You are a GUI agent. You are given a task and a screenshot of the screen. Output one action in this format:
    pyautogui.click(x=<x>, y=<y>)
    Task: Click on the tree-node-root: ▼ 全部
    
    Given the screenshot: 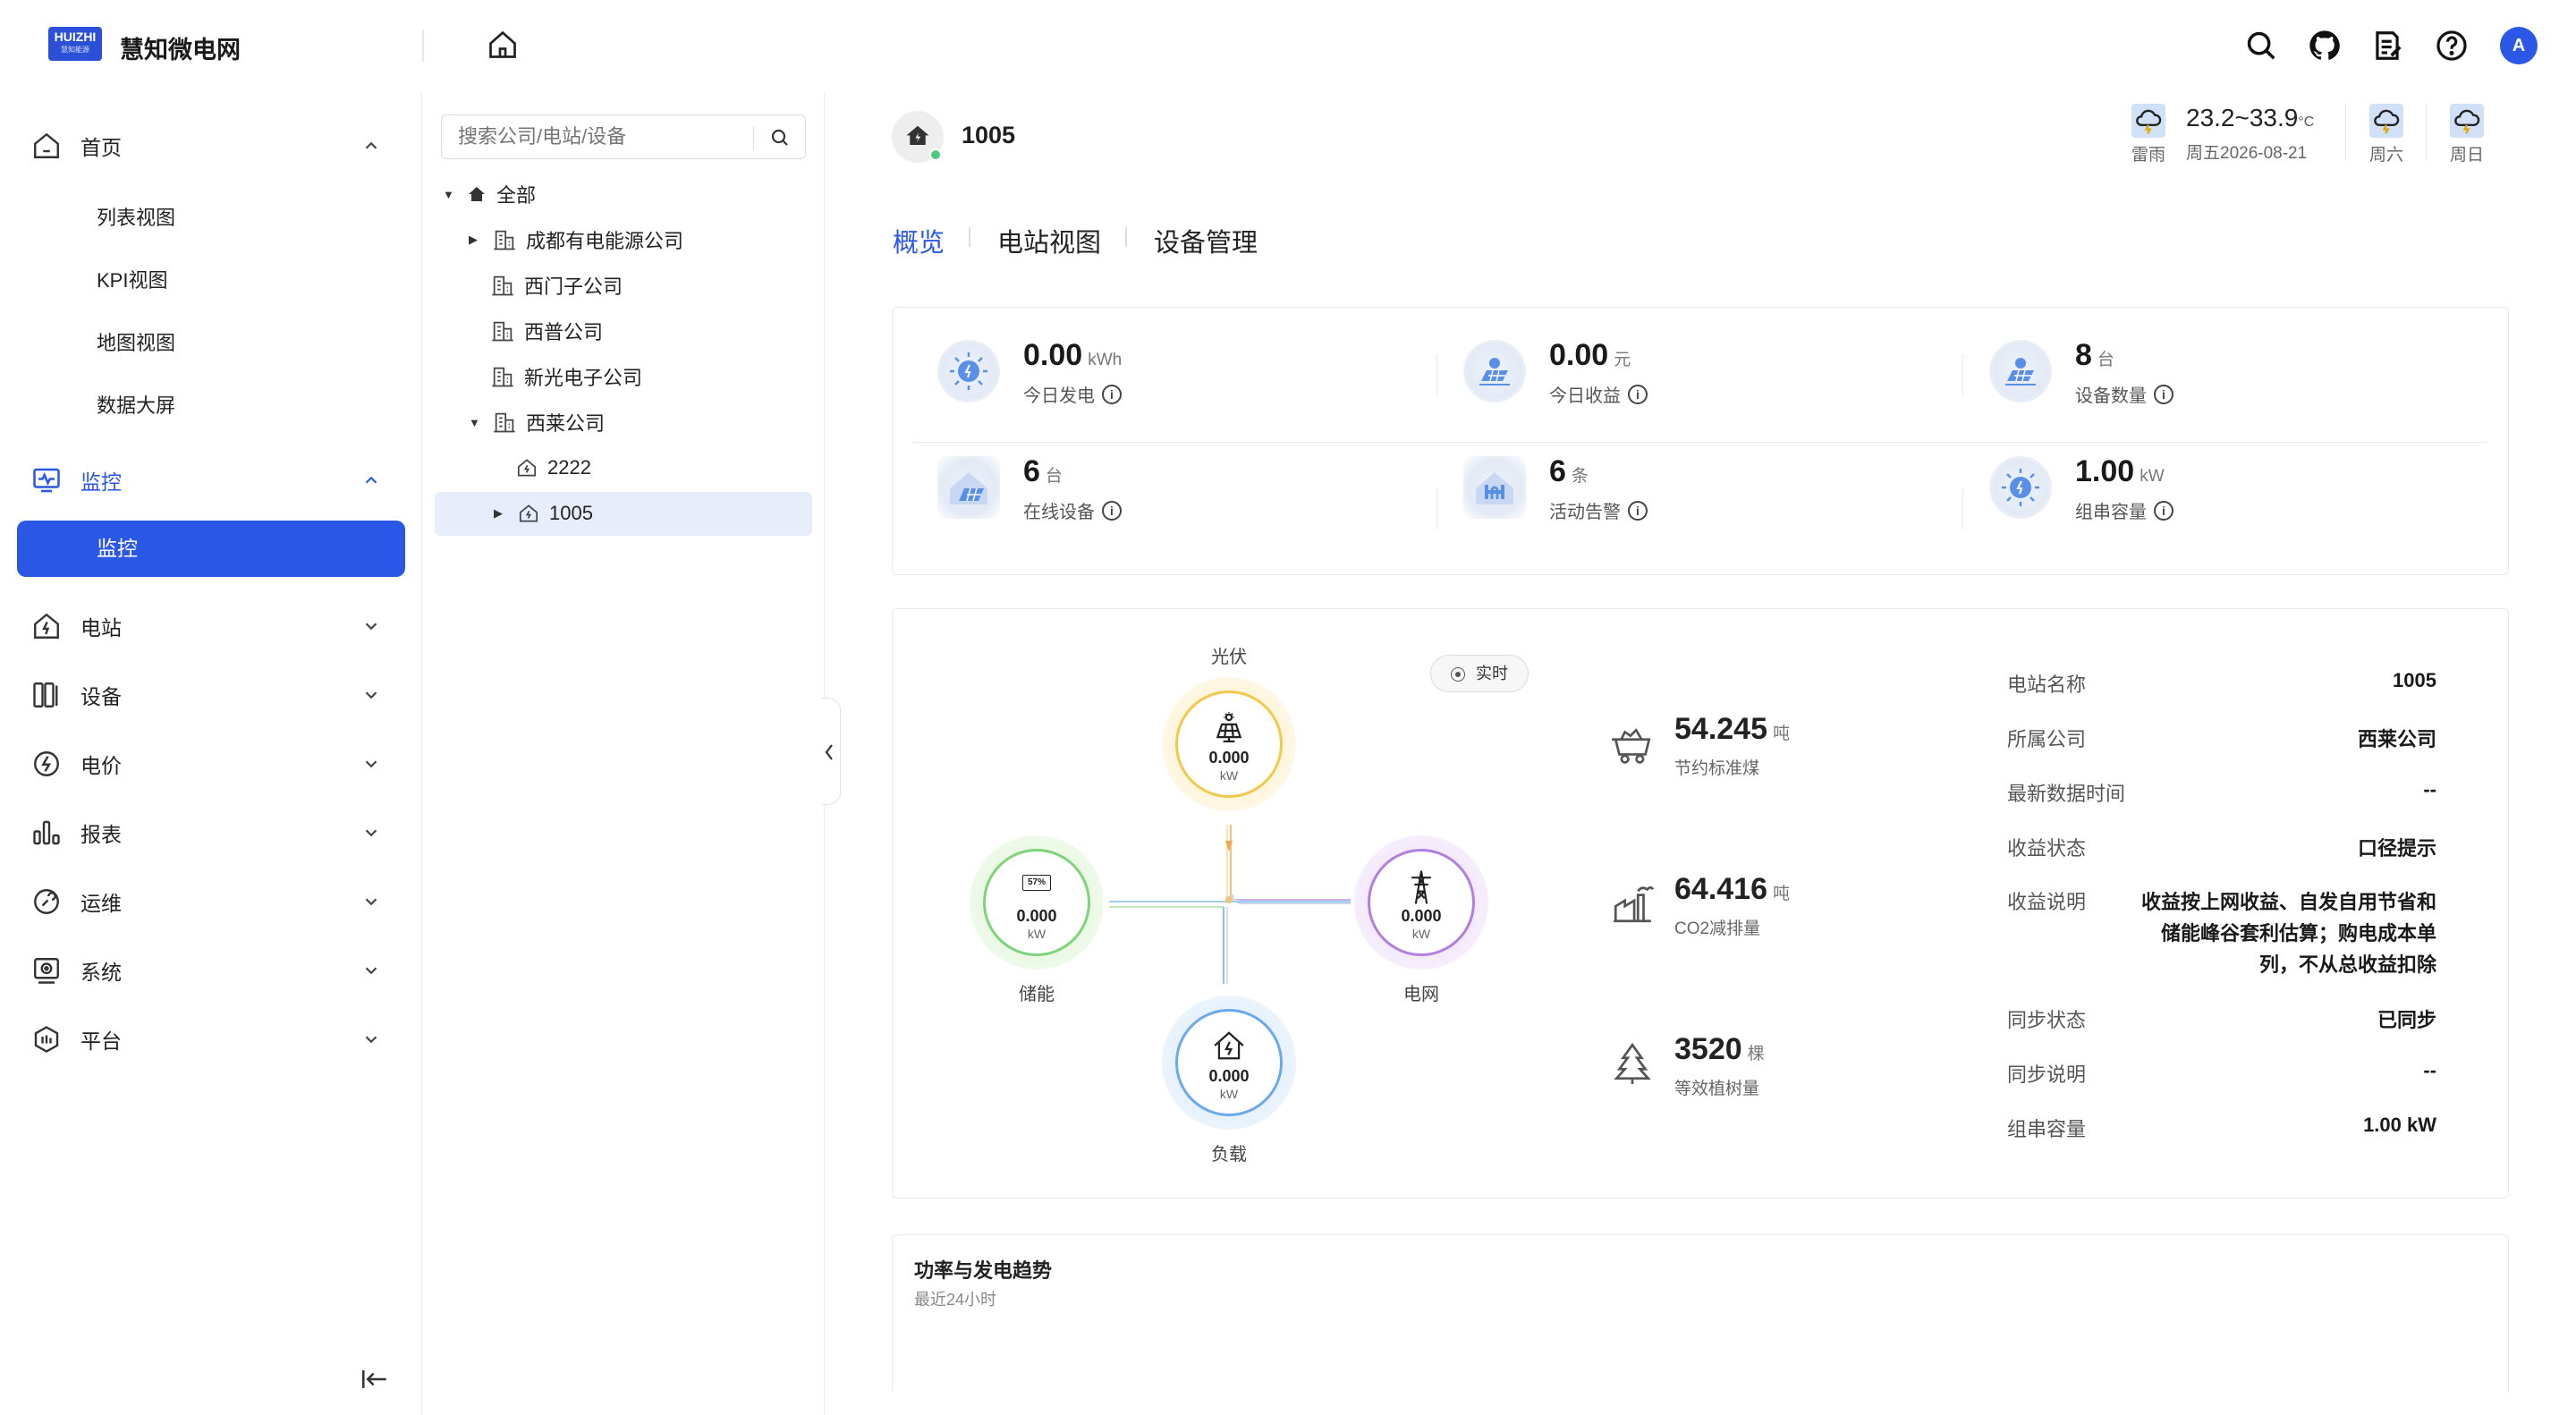 What is the action you would take?
    pyautogui.click(x=489, y=195)
    